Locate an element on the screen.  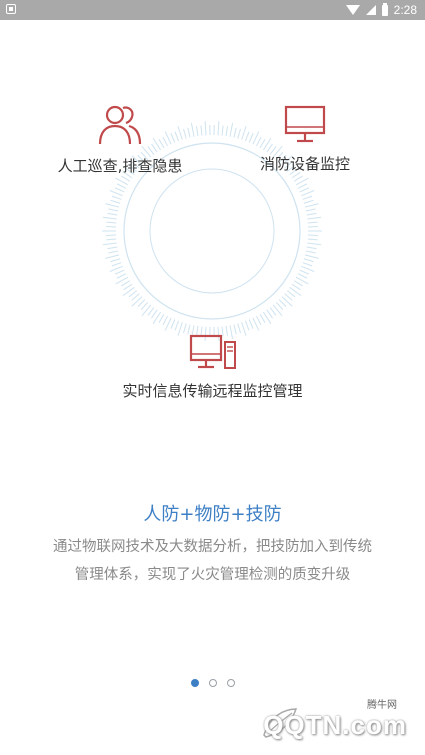
watermark: 腾牛网 QQTN.com is located at coordinates (335, 723).